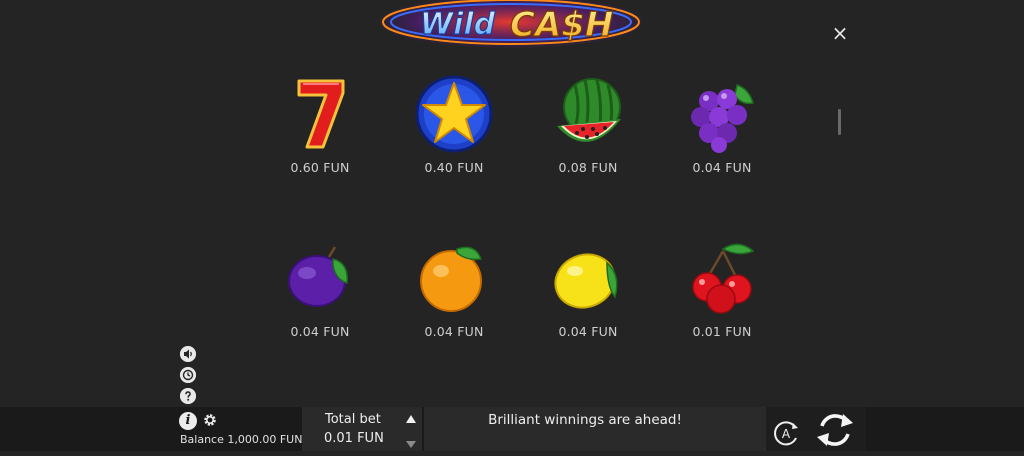 The image size is (1024, 456). I want to click on watermelon-icon, so click(588, 114).